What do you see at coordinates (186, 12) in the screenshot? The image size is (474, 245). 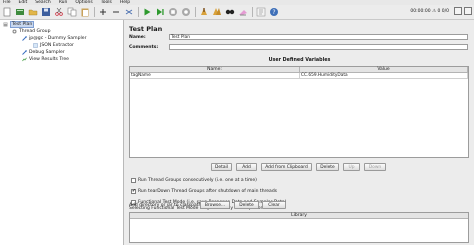 I see `shutdown-icon` at bounding box center [186, 12].